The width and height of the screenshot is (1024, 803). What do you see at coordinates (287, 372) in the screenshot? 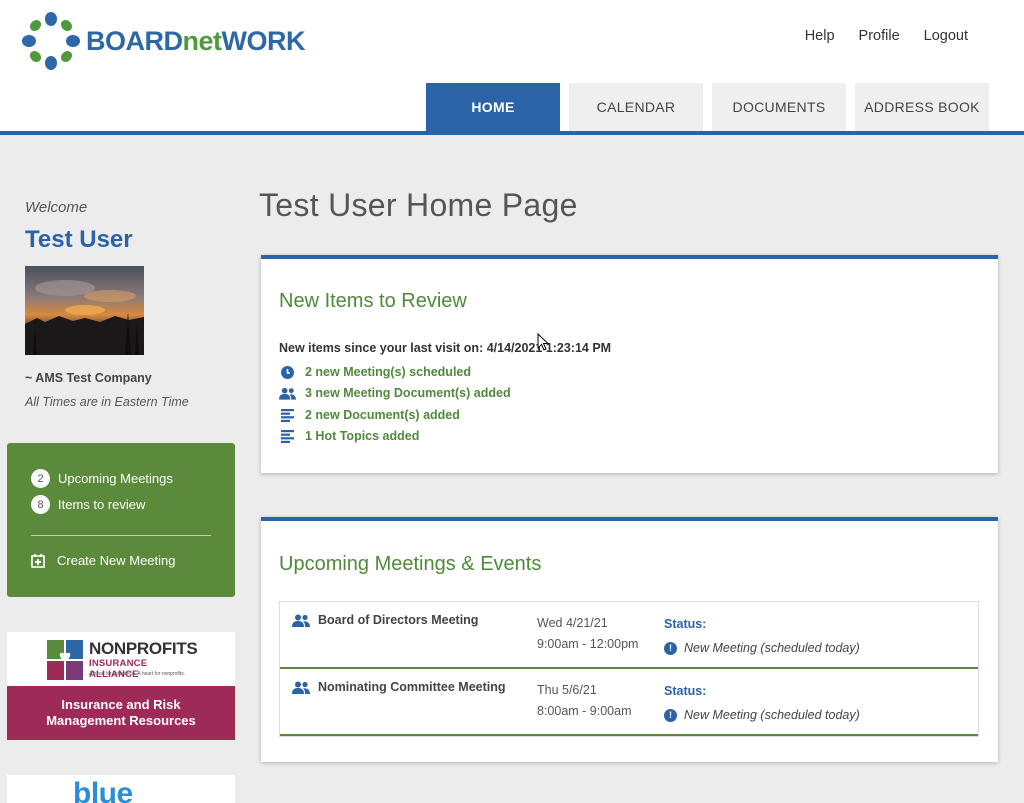
I see `clock-icon` at bounding box center [287, 372].